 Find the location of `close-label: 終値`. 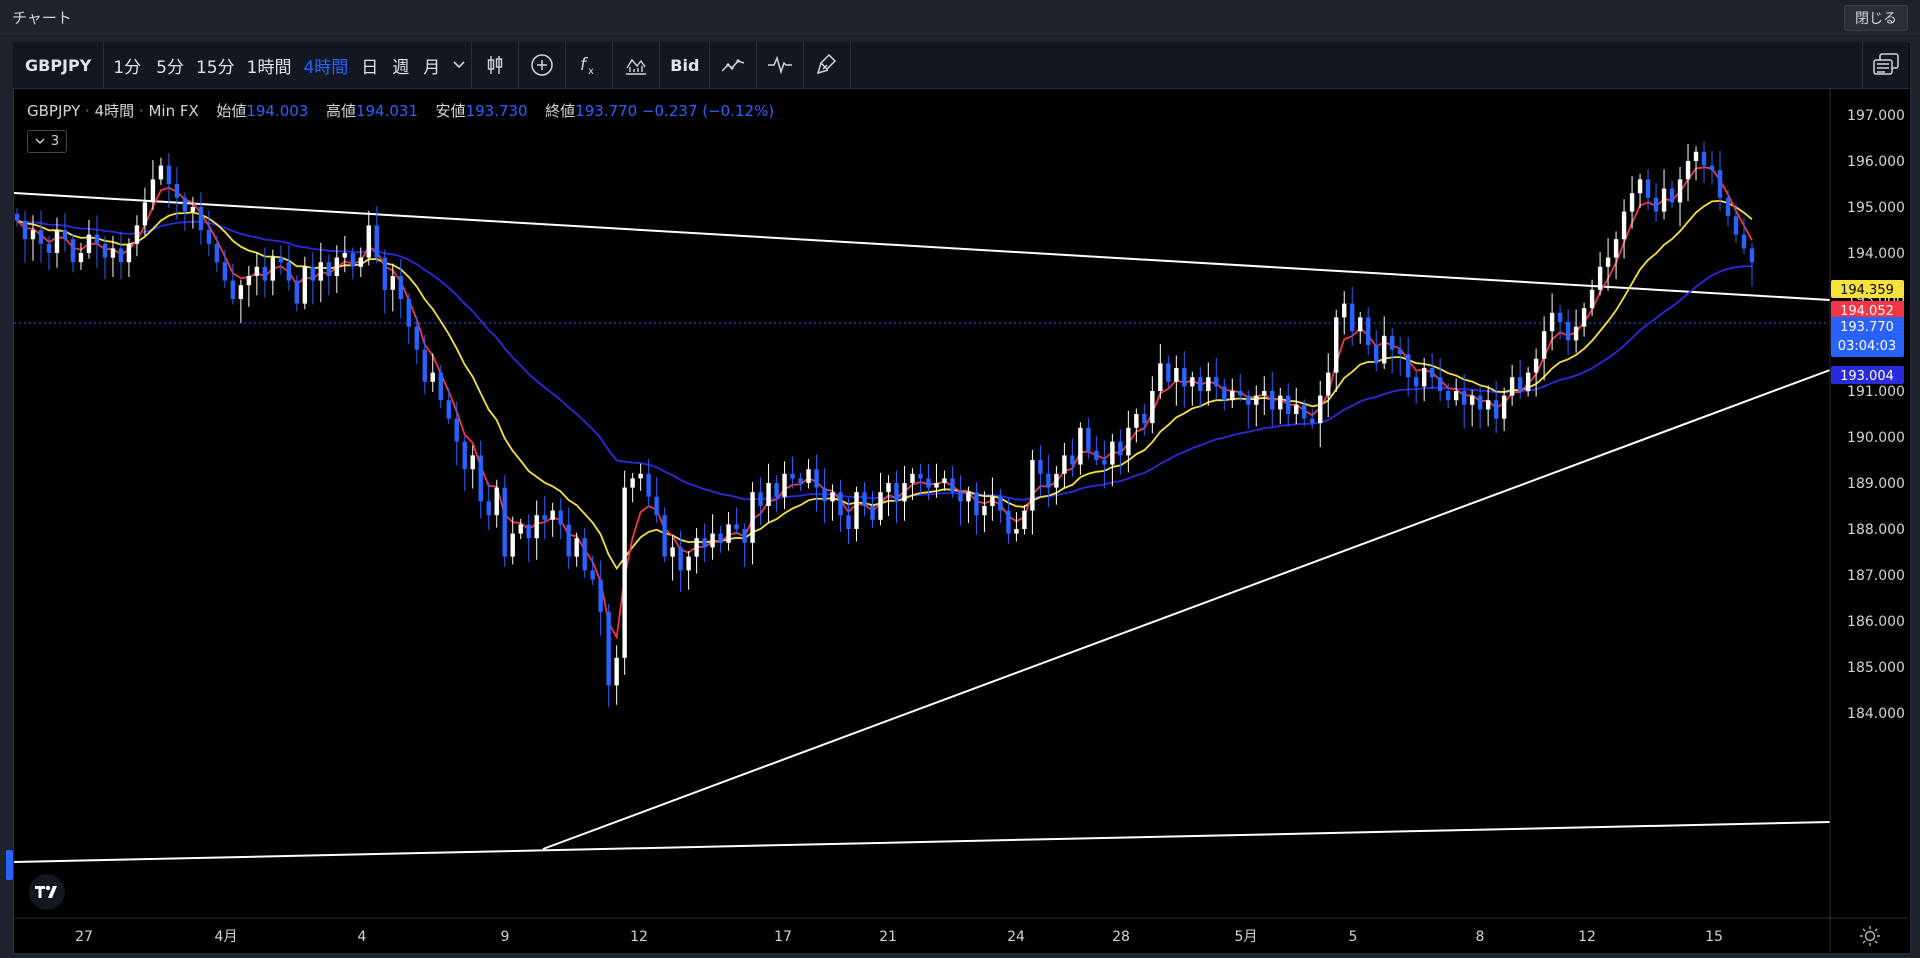

close-label: 終値 is located at coordinates (560, 111).